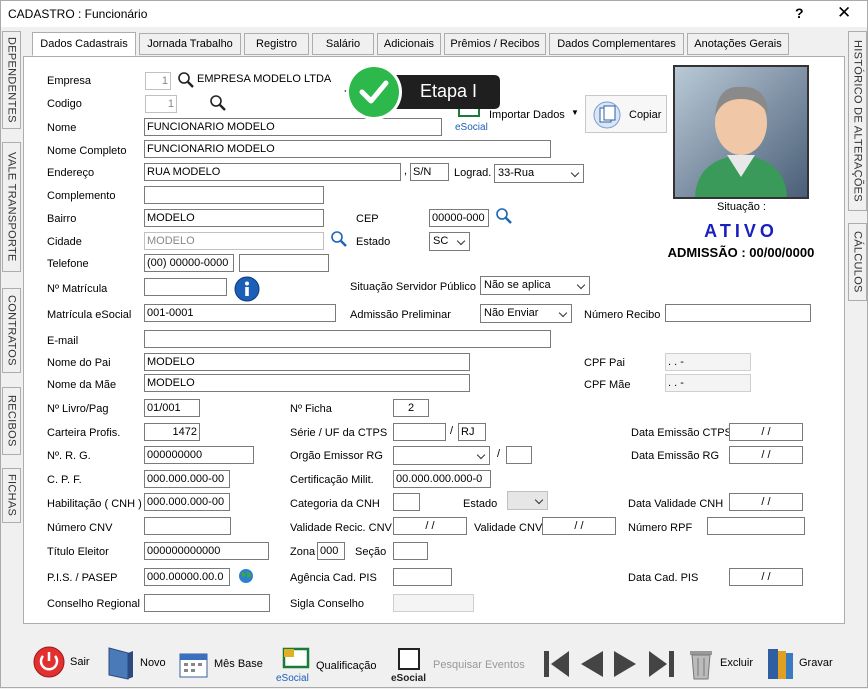 Image resolution: width=868 pixels, height=689 pixels. What do you see at coordinates (458, 665) in the screenshot?
I see `pesquisar-eventos-button: eSocial Pesquisar Eventos` at bounding box center [458, 665].